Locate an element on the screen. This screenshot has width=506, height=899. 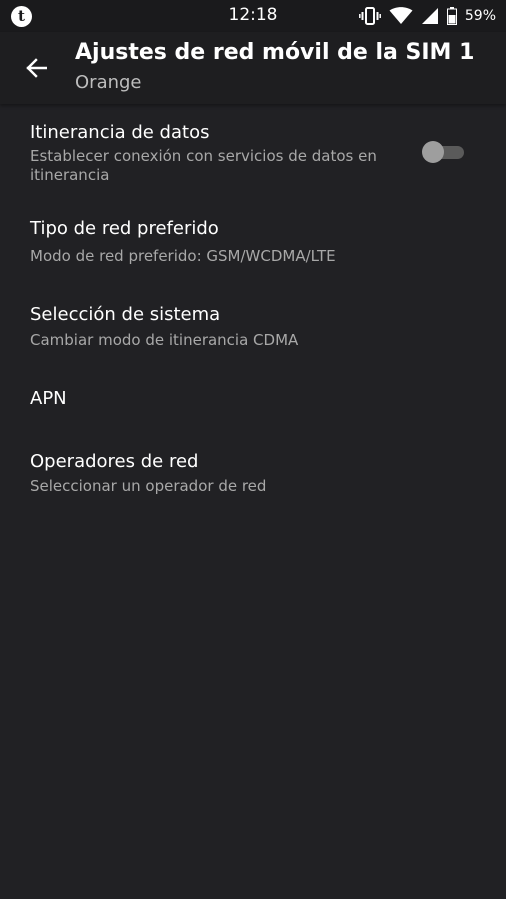
setting-summary: Seleccionar un operador de red is located at coordinates (148, 486).